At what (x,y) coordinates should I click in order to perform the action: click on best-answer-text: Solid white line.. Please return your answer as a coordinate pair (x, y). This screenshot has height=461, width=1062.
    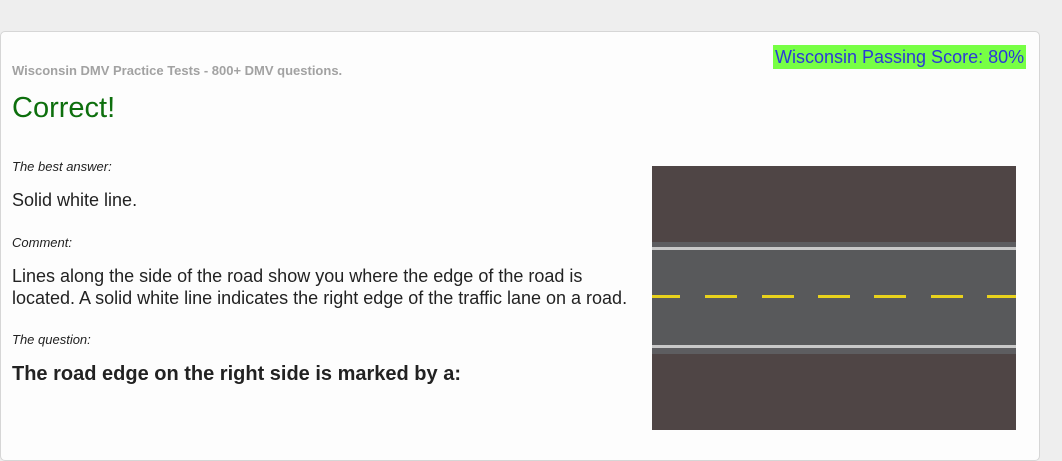
    Looking at the image, I should click on (75, 200).